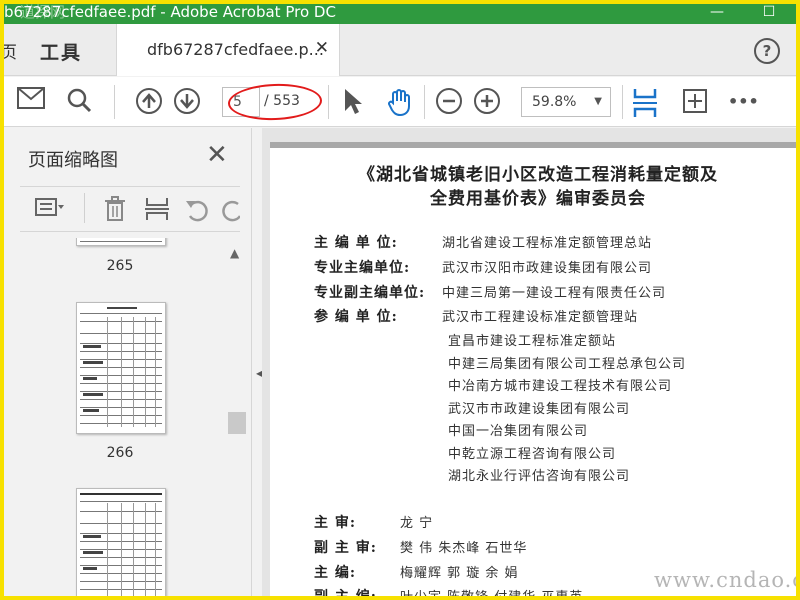 The image size is (800, 600). What do you see at coordinates (230, 210) in the screenshot?
I see `redo-icon` at bounding box center [230, 210].